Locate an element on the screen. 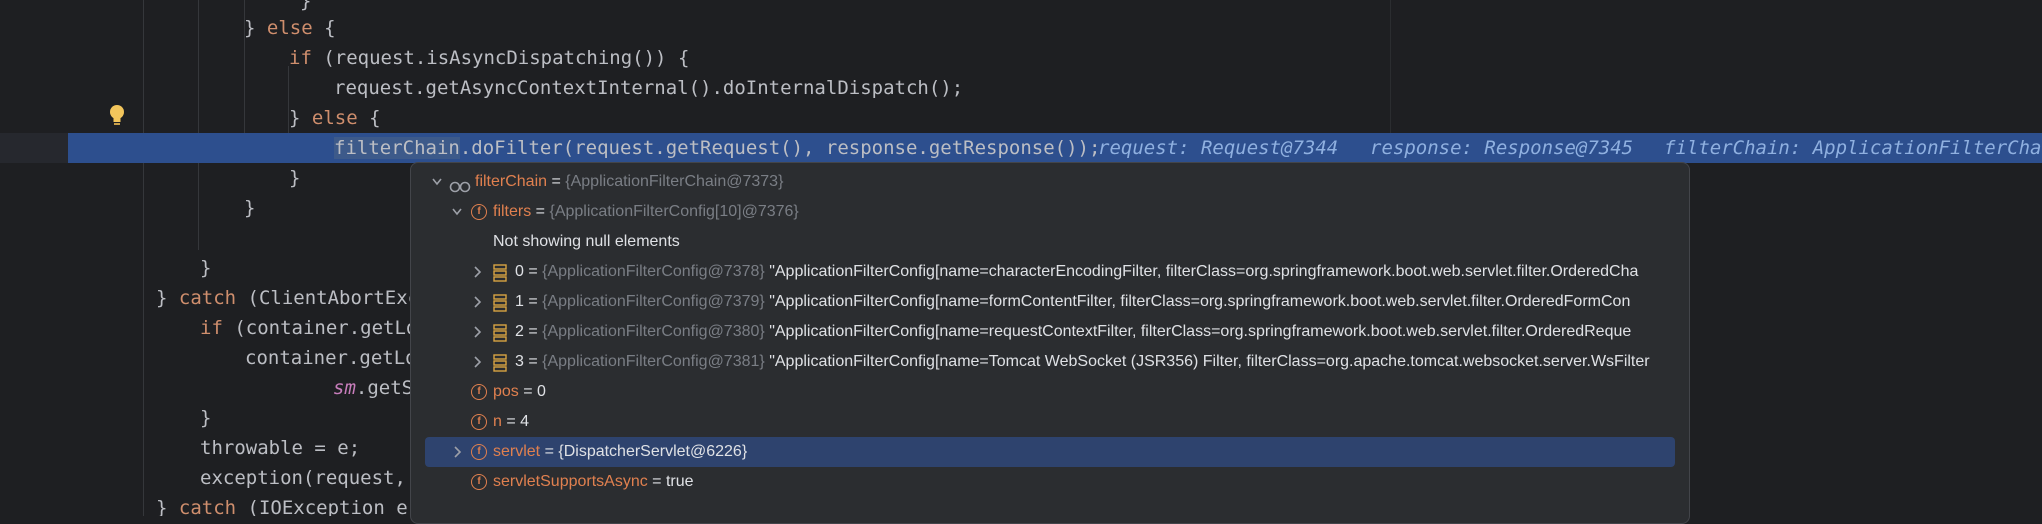 The image size is (2042, 524). tree-row-text: servletSupportsAsync = true is located at coordinates (593, 482).